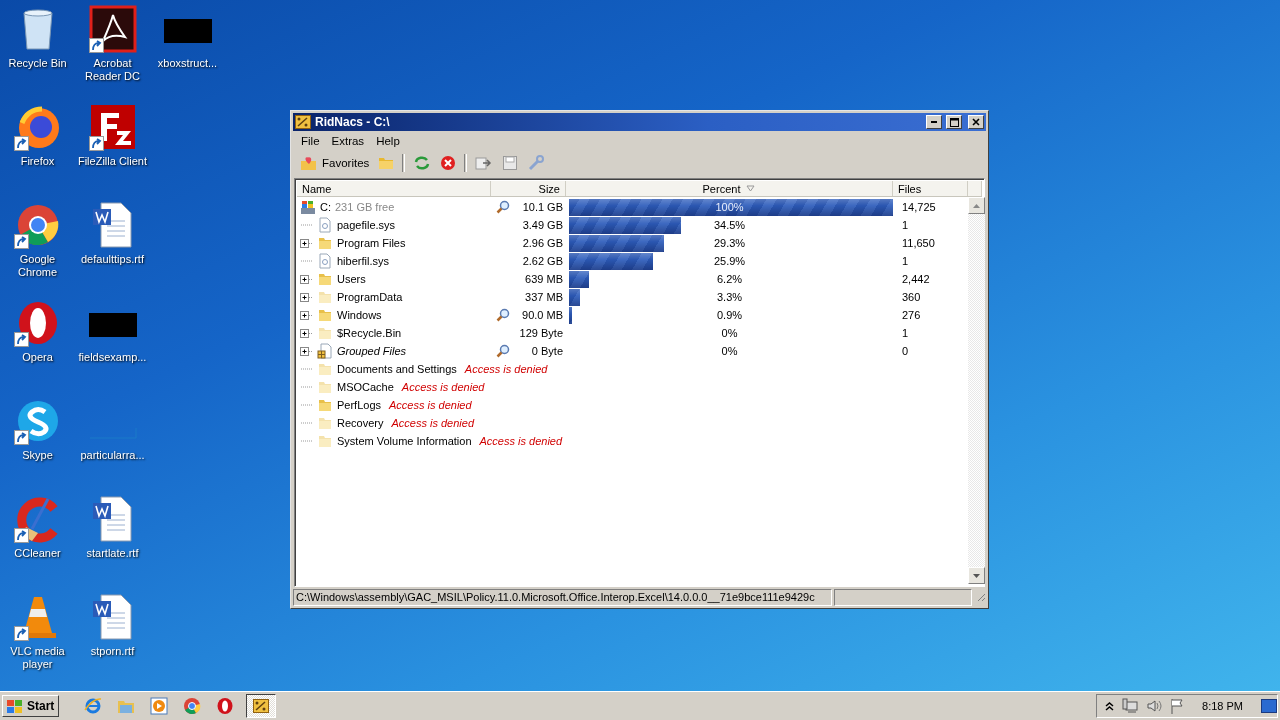  Describe the element at coordinates (397, 369) in the screenshot. I see `item-name: Documents and Settings` at that location.